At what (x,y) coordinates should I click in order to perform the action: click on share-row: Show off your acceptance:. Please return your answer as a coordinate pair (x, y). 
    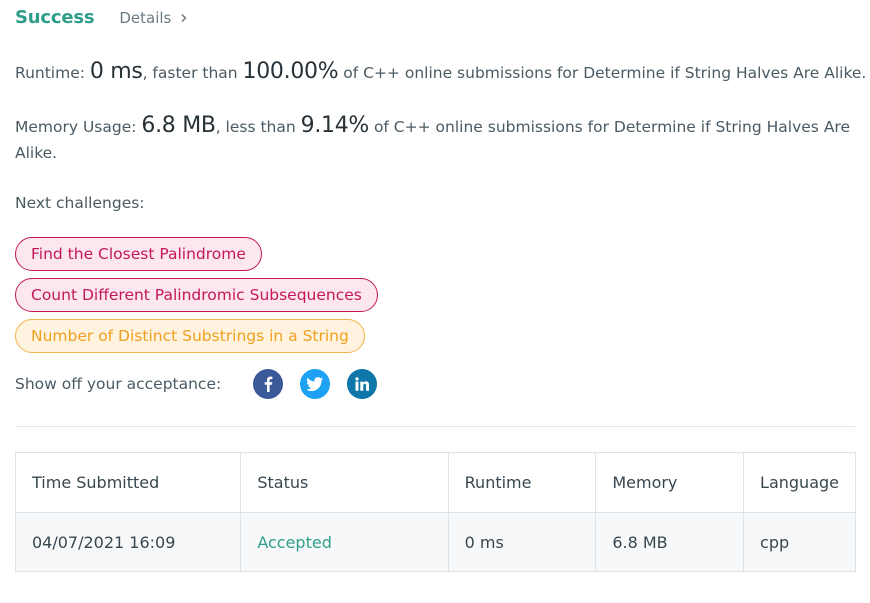
    Looking at the image, I should click on (204, 384).